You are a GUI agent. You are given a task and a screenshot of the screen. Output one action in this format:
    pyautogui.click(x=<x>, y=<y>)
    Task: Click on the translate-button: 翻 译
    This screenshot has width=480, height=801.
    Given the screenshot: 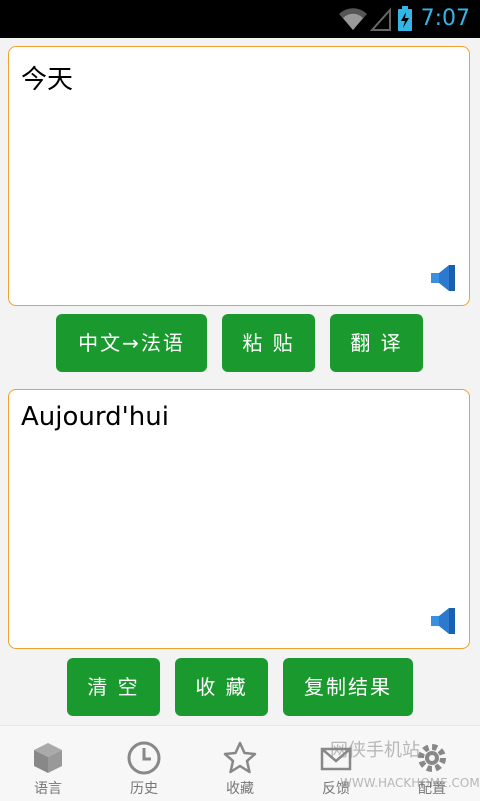 What is the action you would take?
    pyautogui.click(x=376, y=343)
    